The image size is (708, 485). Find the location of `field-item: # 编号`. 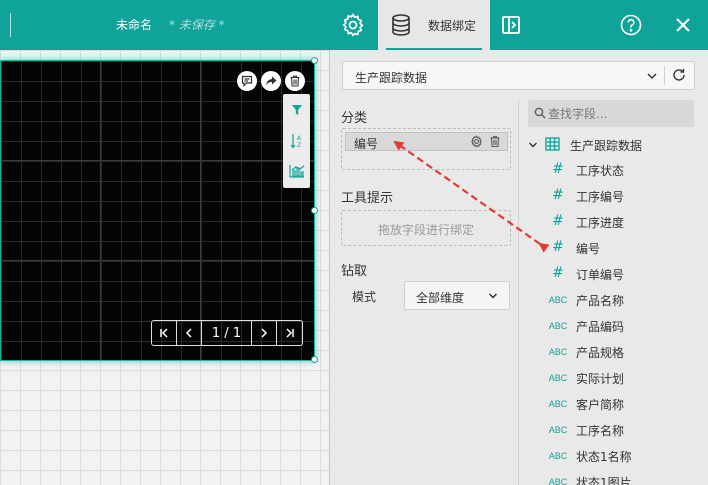

field-item: # 编号 is located at coordinates (620, 248).